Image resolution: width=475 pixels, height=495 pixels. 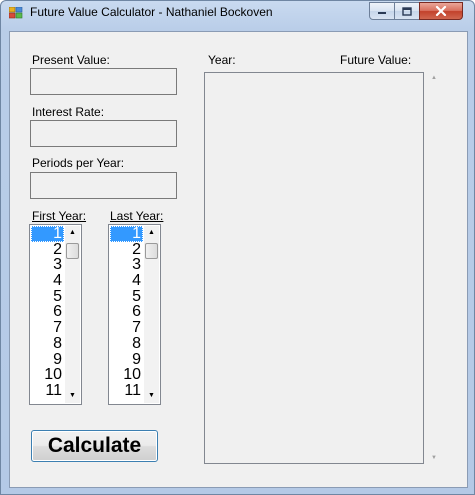 I want to click on first-year-item: 7, so click(x=47, y=328).